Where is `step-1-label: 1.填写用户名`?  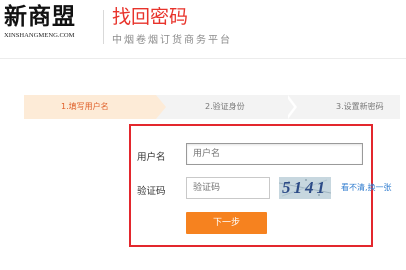
step-1-label: 1.填写用户名 is located at coordinates (85, 106).